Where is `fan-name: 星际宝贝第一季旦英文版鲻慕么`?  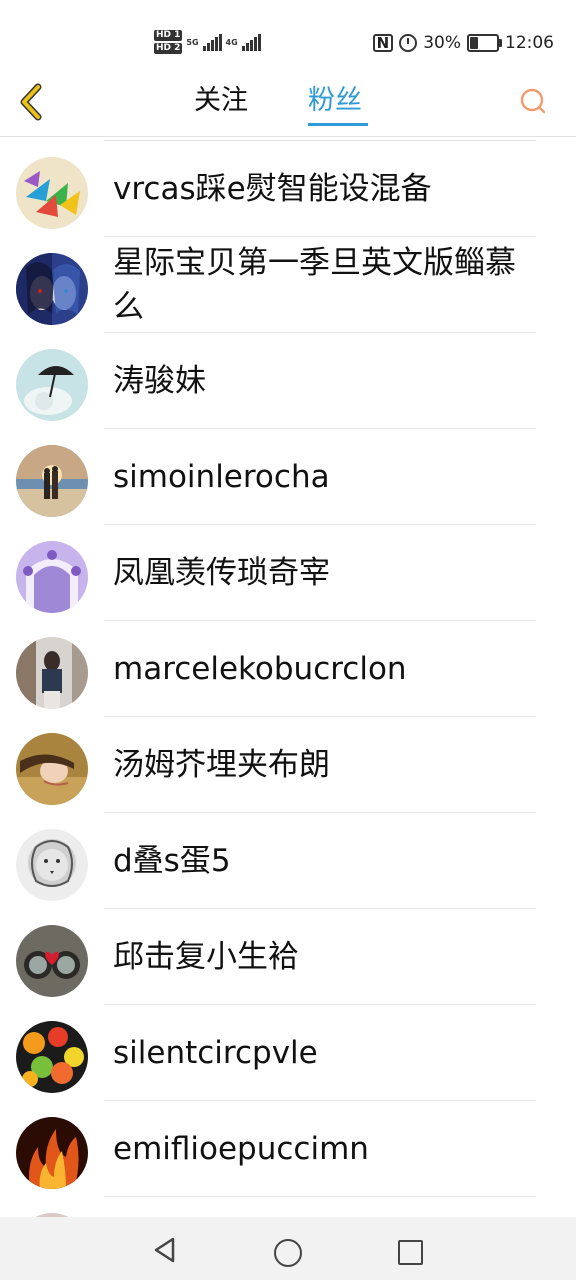 fan-name: 星际宝贝第一季旦英文版鲻慕么 is located at coordinates (314, 285).